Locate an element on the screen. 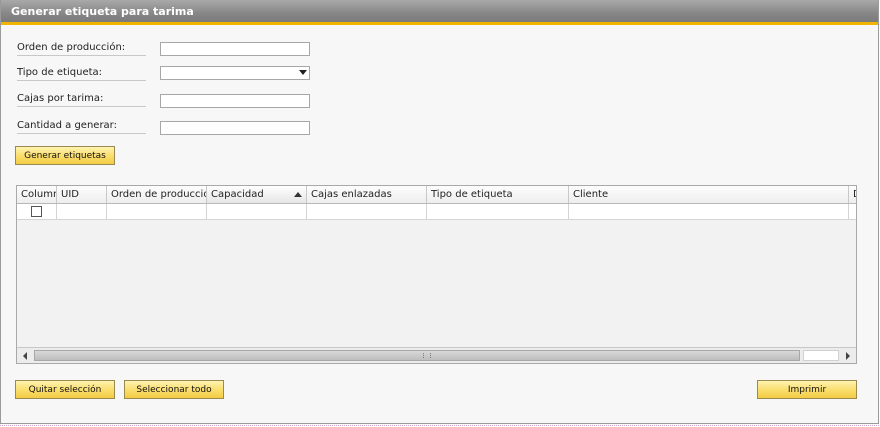 This screenshot has width=880, height=427. table-row is located at coordinates (436, 212).